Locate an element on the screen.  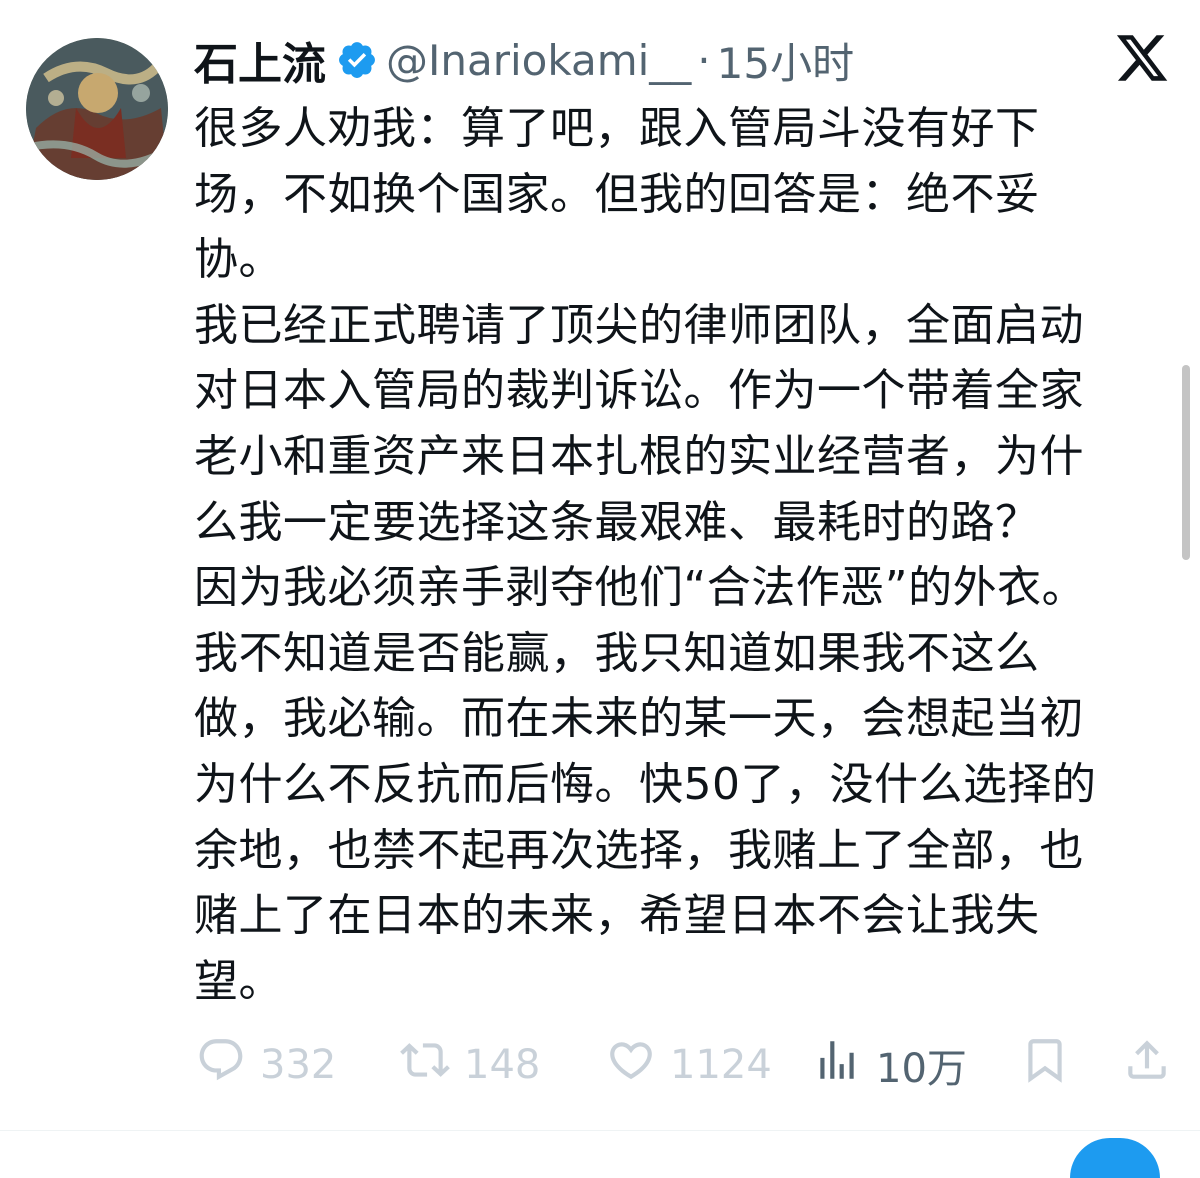
tweet-line: 很多人劝我：算了吧，跟入管局斗没有好下 is located at coordinates (617, 128).